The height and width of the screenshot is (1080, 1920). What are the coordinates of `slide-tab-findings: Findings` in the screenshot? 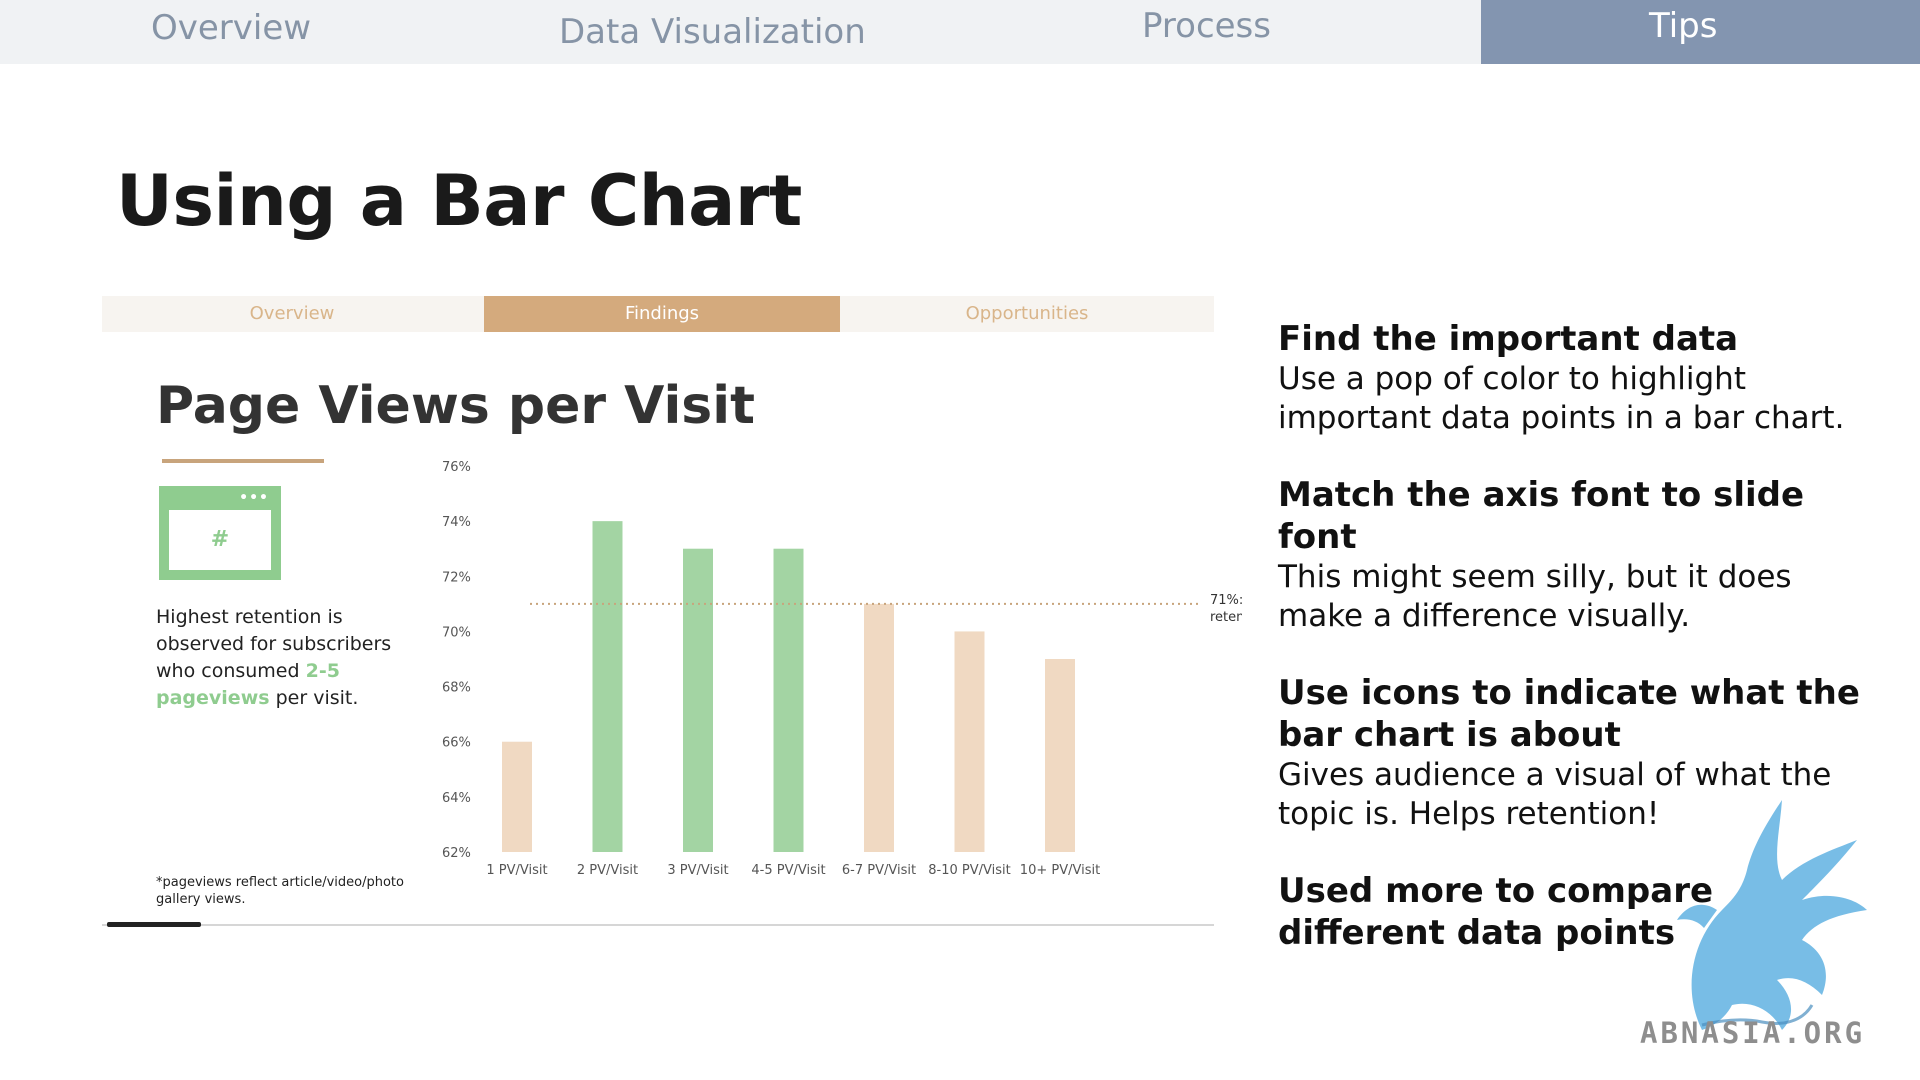 It's located at (662, 314).